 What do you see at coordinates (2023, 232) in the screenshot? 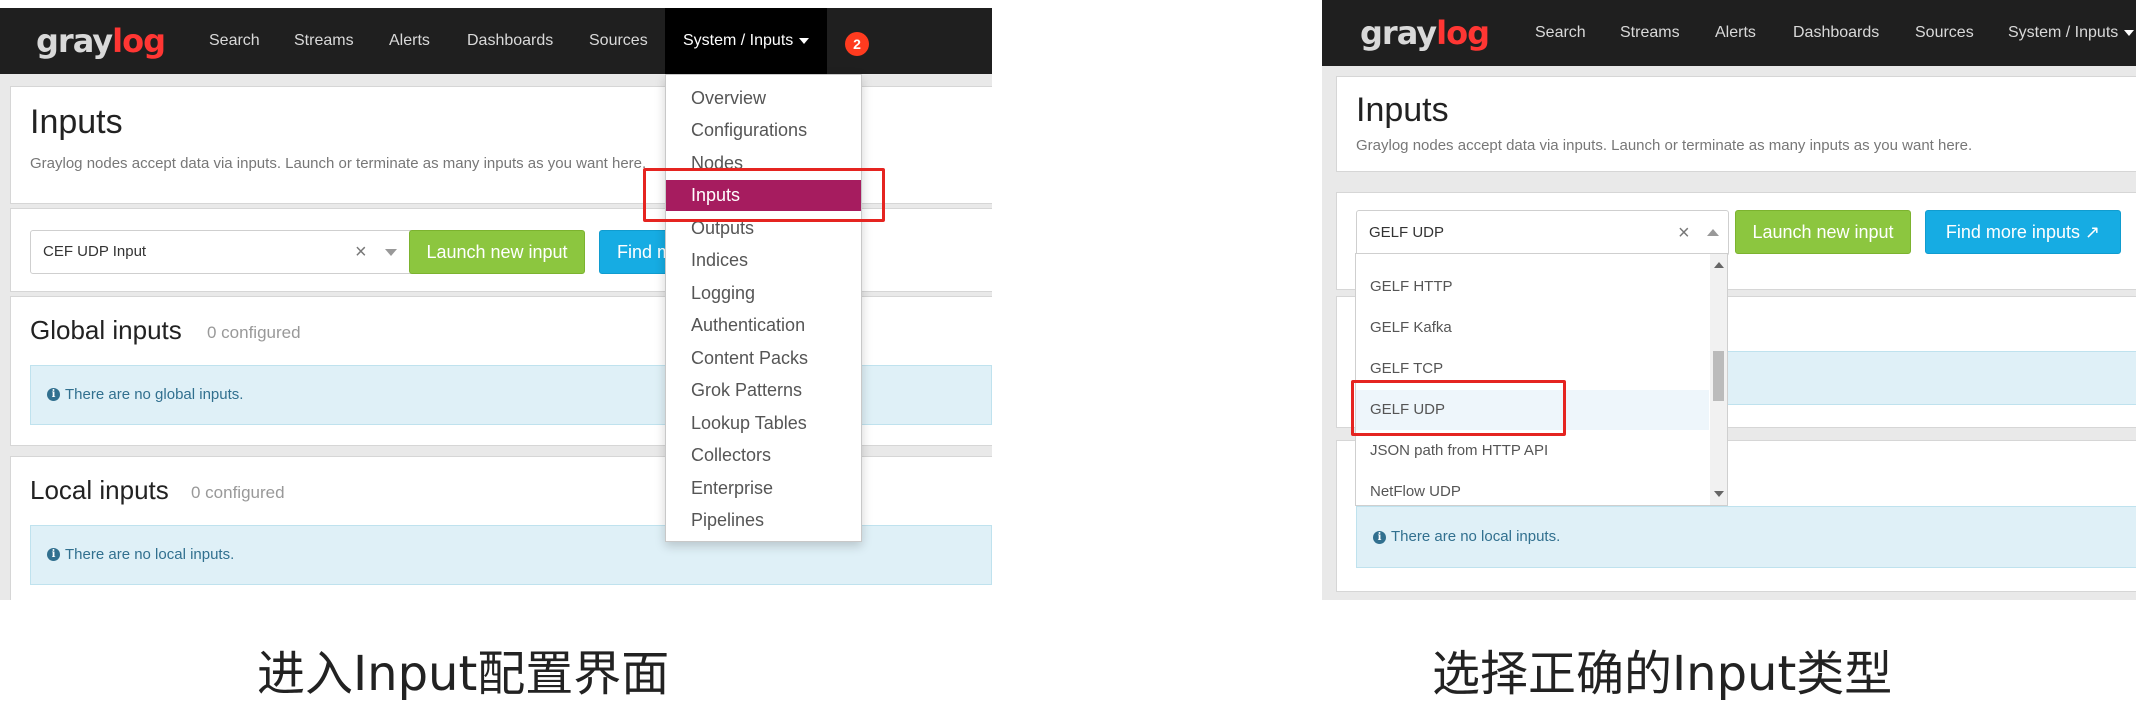
I see `find-more-inputs-button: Find more inputs ↗` at bounding box center [2023, 232].